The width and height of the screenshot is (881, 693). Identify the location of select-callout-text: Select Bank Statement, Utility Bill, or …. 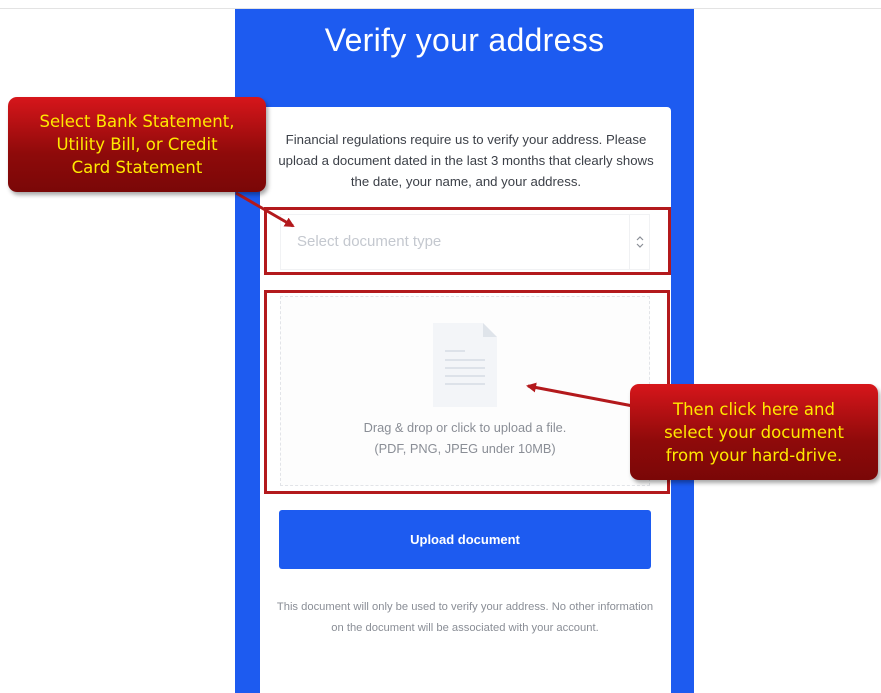
(137, 144).